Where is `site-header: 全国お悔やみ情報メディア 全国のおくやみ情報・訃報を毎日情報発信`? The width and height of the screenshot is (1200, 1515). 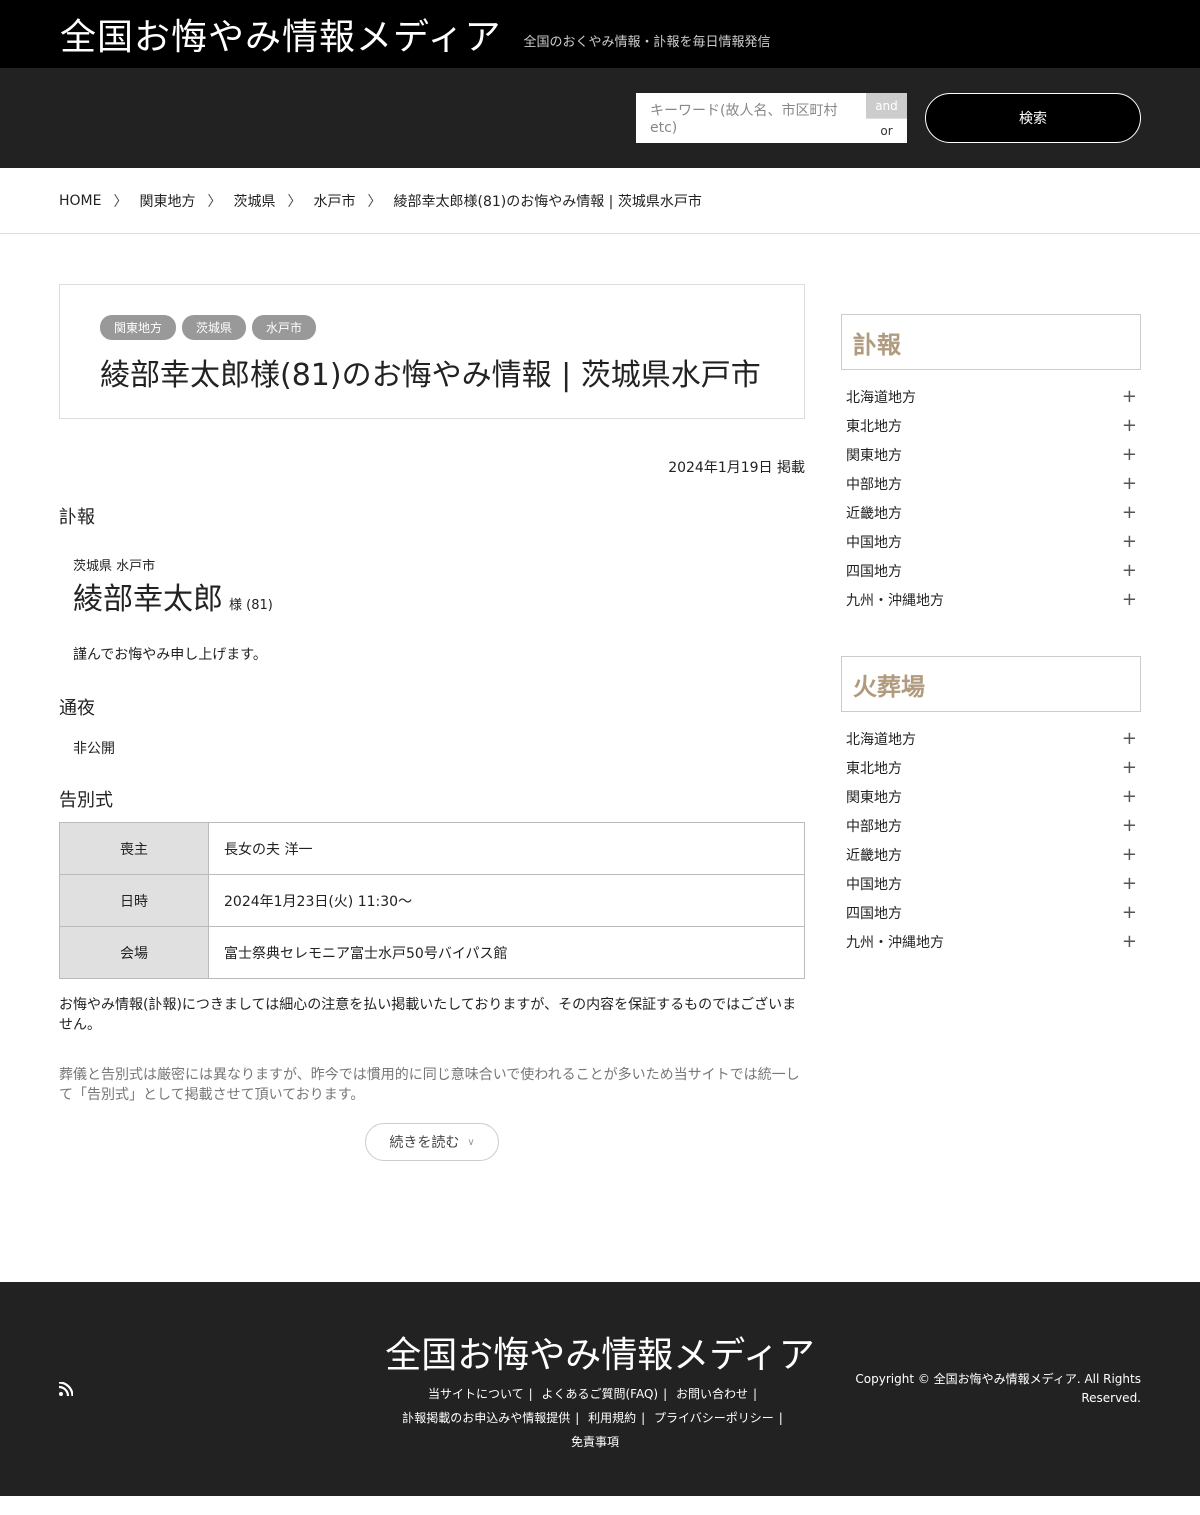
site-header: 全国お悔やみ情報メディア 全国のおくやみ情報・訃報を毎日情報発信 is located at coordinates (600, 34).